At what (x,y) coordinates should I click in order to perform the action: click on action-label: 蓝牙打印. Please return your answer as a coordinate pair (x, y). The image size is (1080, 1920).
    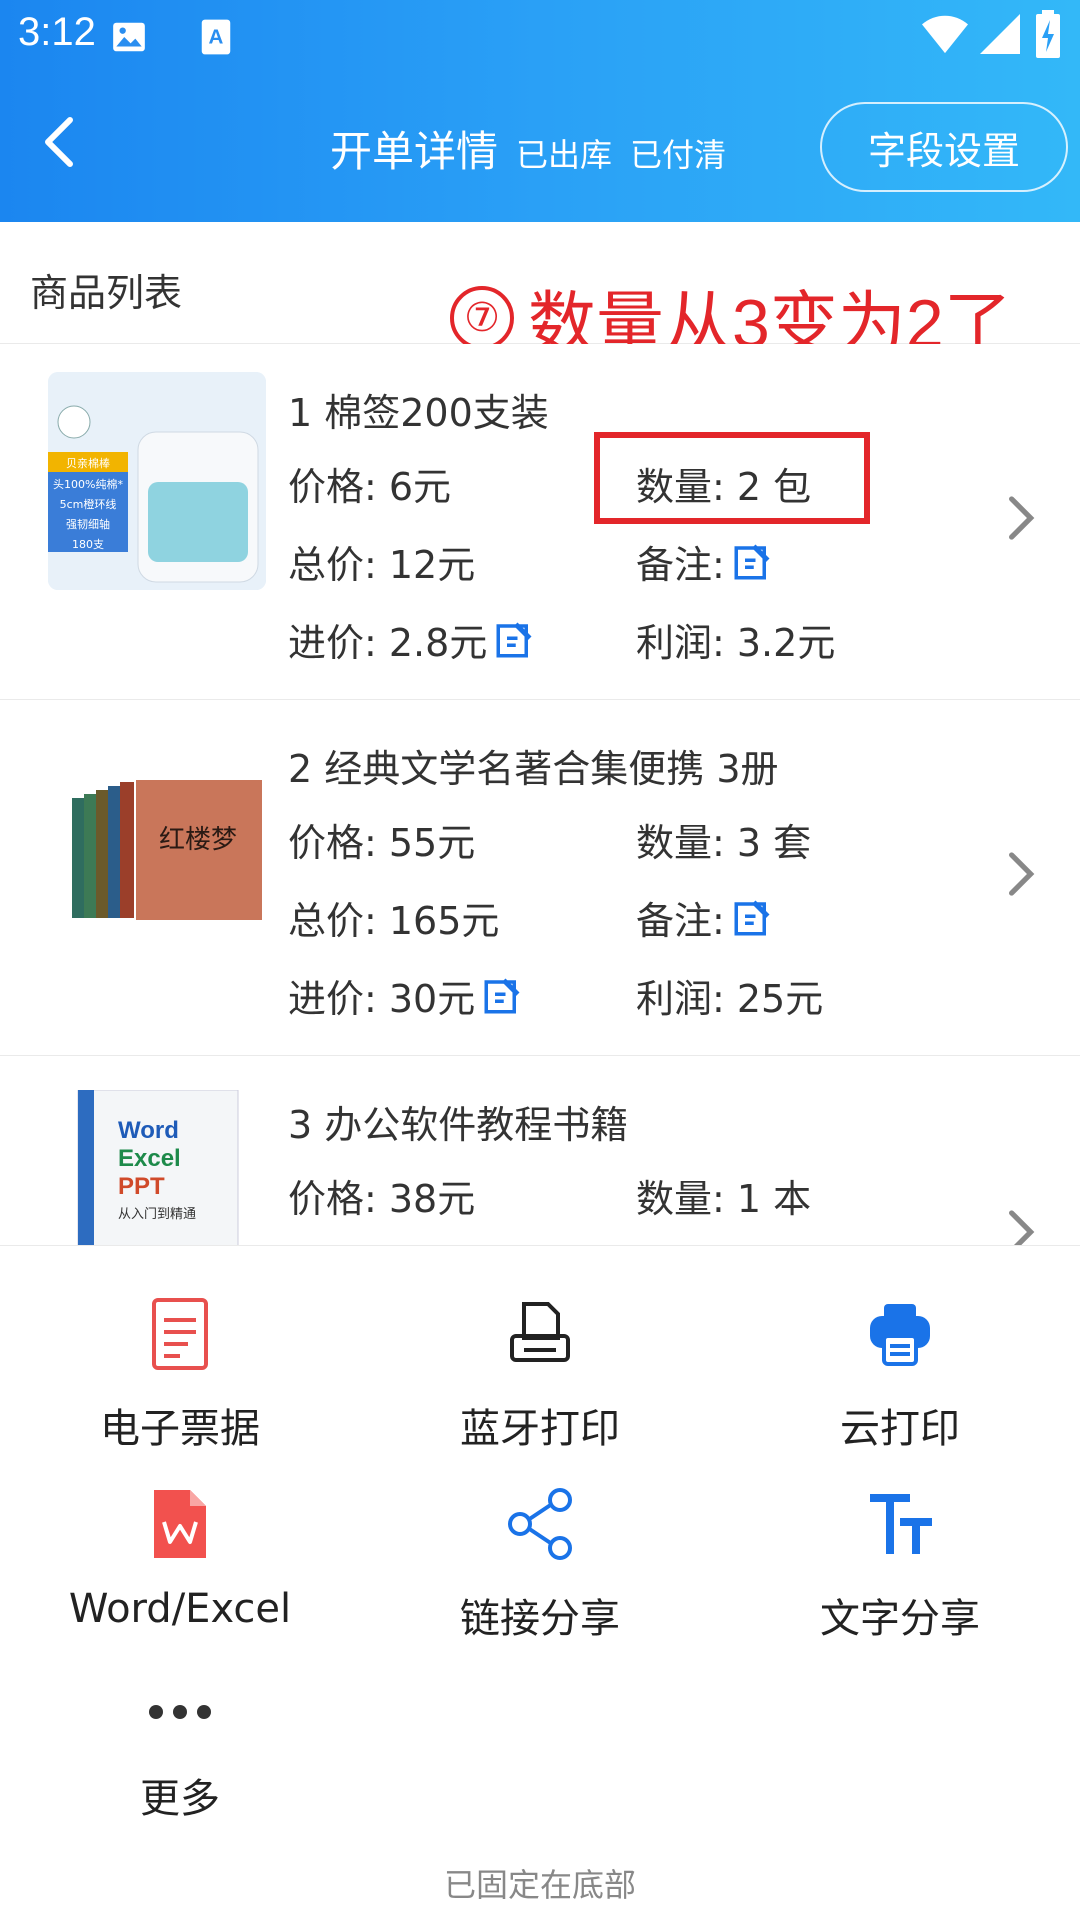
    Looking at the image, I should click on (540, 1429).